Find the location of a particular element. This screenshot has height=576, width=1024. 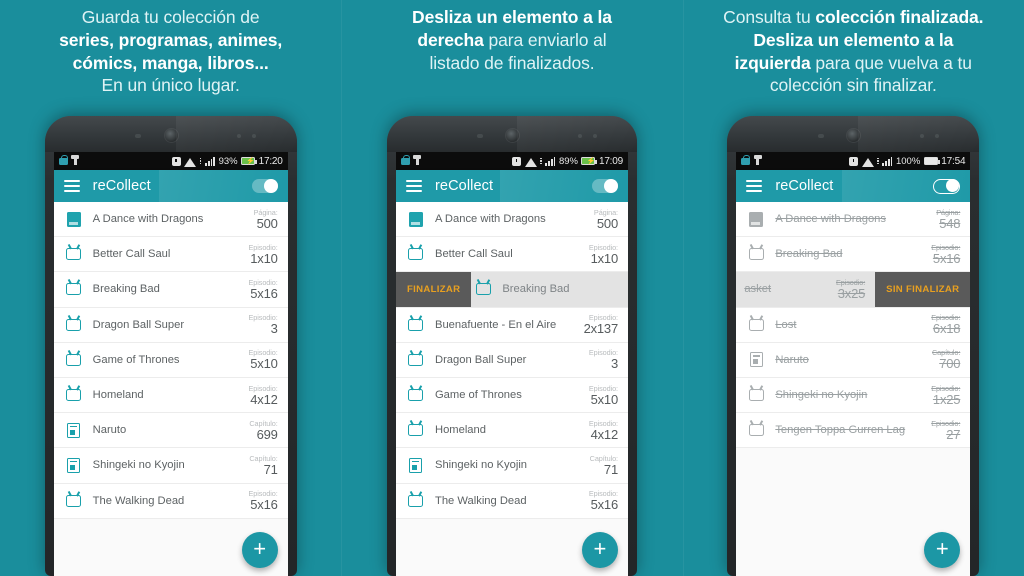

list-item: Naruto Capítulo: 699 is located at coordinates (170, 431).